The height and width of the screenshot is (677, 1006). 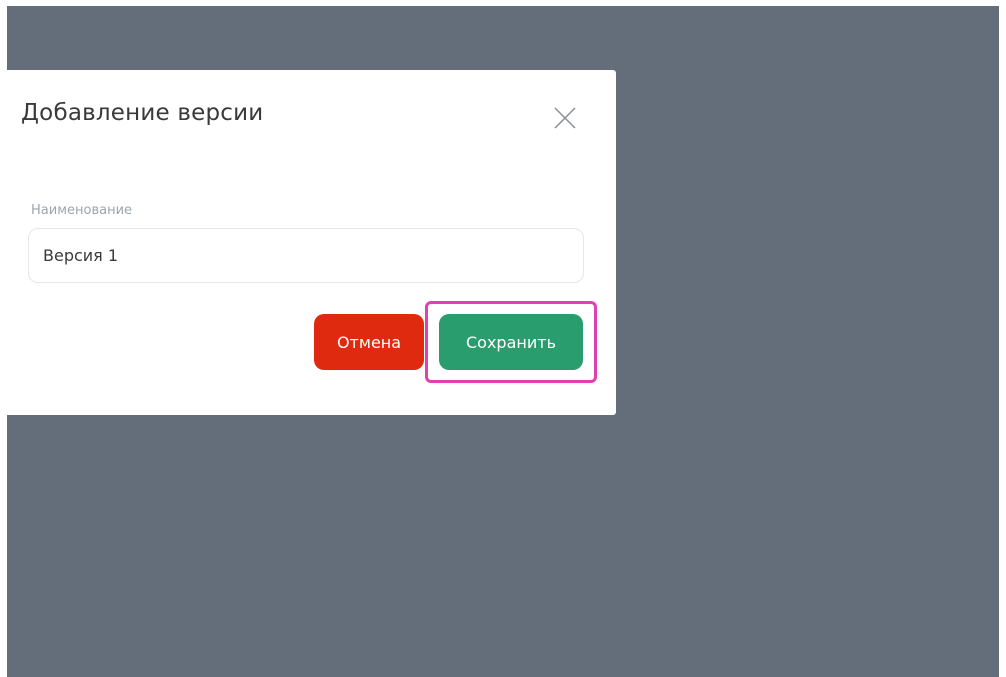 I want to click on cancel-button: Отмена, so click(x=369, y=342).